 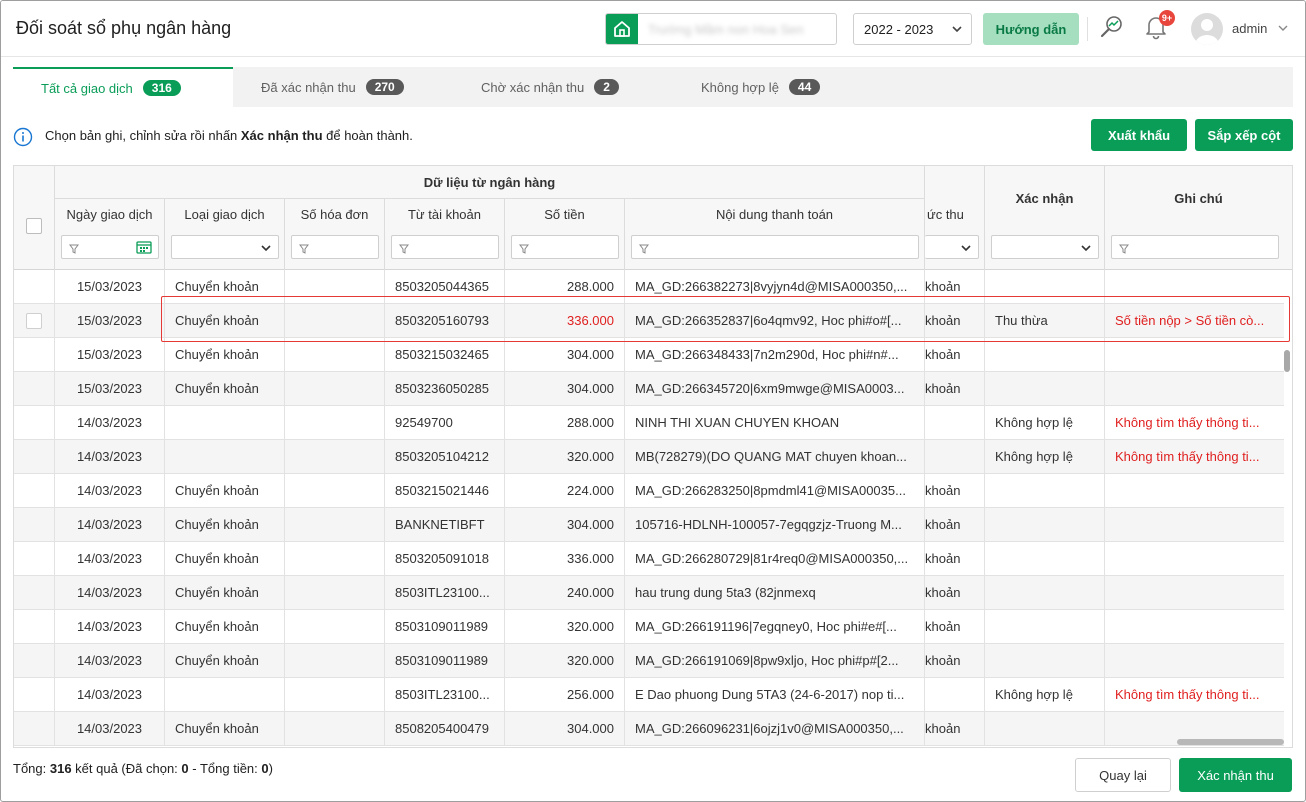 What do you see at coordinates (1139, 135) in the screenshot?
I see `export-button: Xuất khẩu` at bounding box center [1139, 135].